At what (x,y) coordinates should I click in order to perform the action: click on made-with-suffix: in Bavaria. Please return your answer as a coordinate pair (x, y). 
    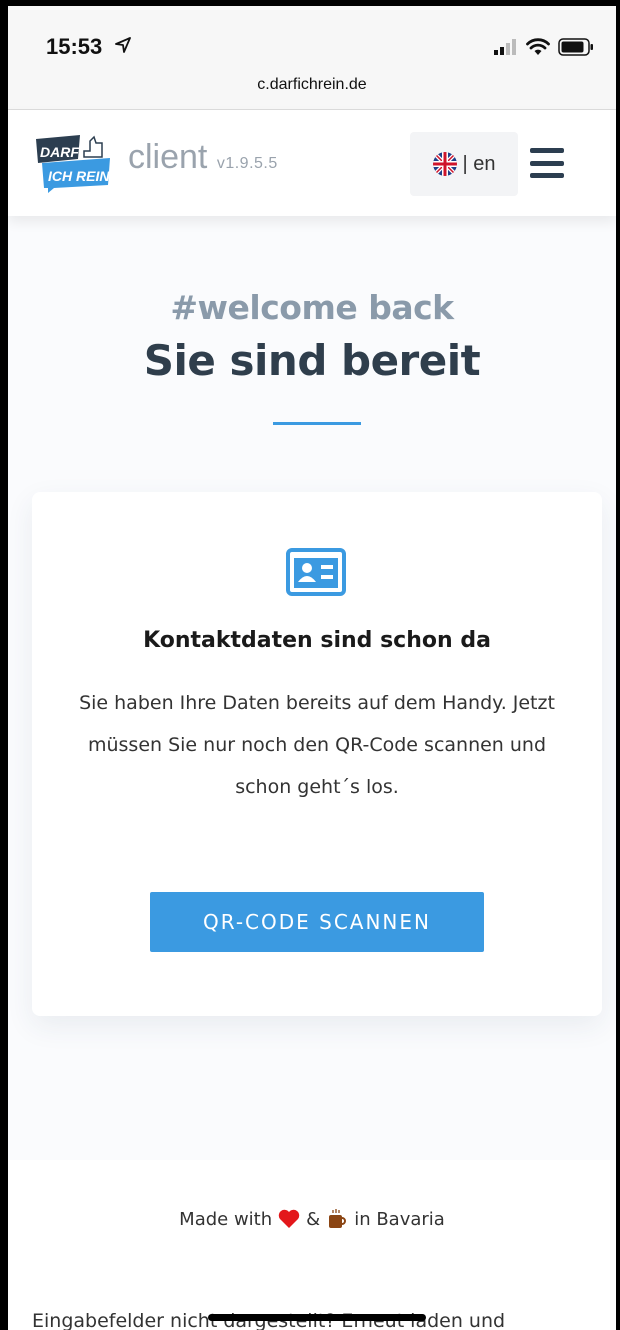
    Looking at the image, I should click on (399, 1219).